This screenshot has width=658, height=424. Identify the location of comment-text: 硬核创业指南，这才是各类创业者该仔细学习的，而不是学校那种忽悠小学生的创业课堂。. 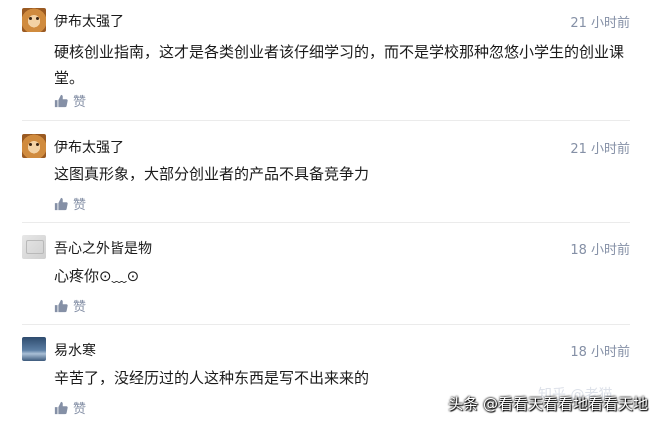
(339, 65).